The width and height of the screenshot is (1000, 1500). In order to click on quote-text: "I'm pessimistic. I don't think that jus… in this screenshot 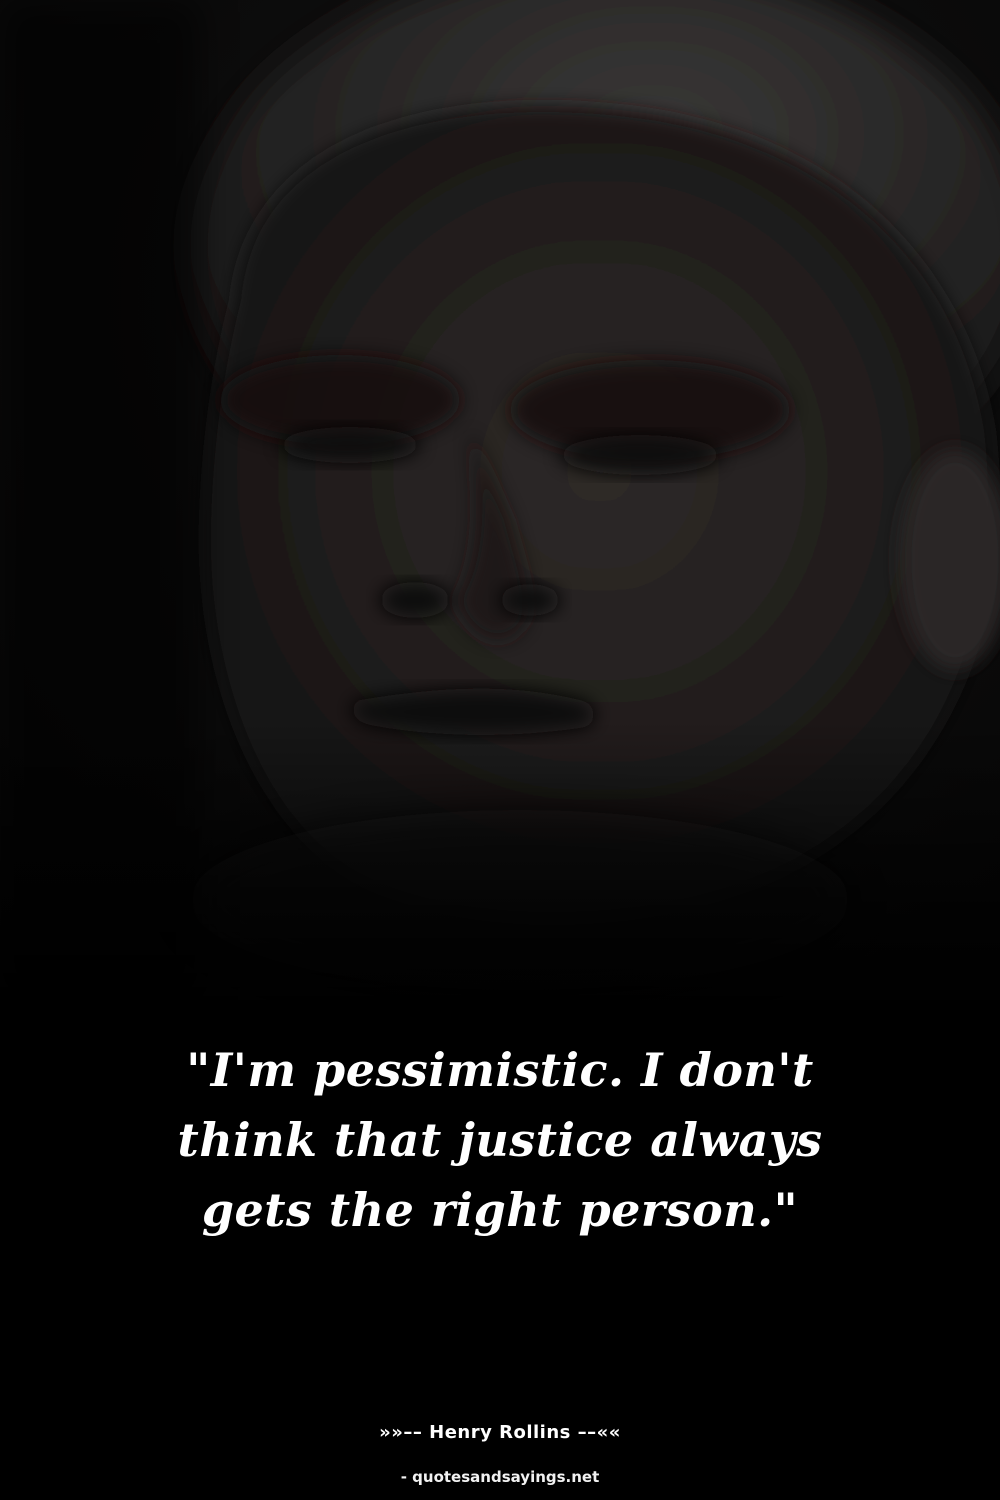, I will do `click(500, 1140)`.